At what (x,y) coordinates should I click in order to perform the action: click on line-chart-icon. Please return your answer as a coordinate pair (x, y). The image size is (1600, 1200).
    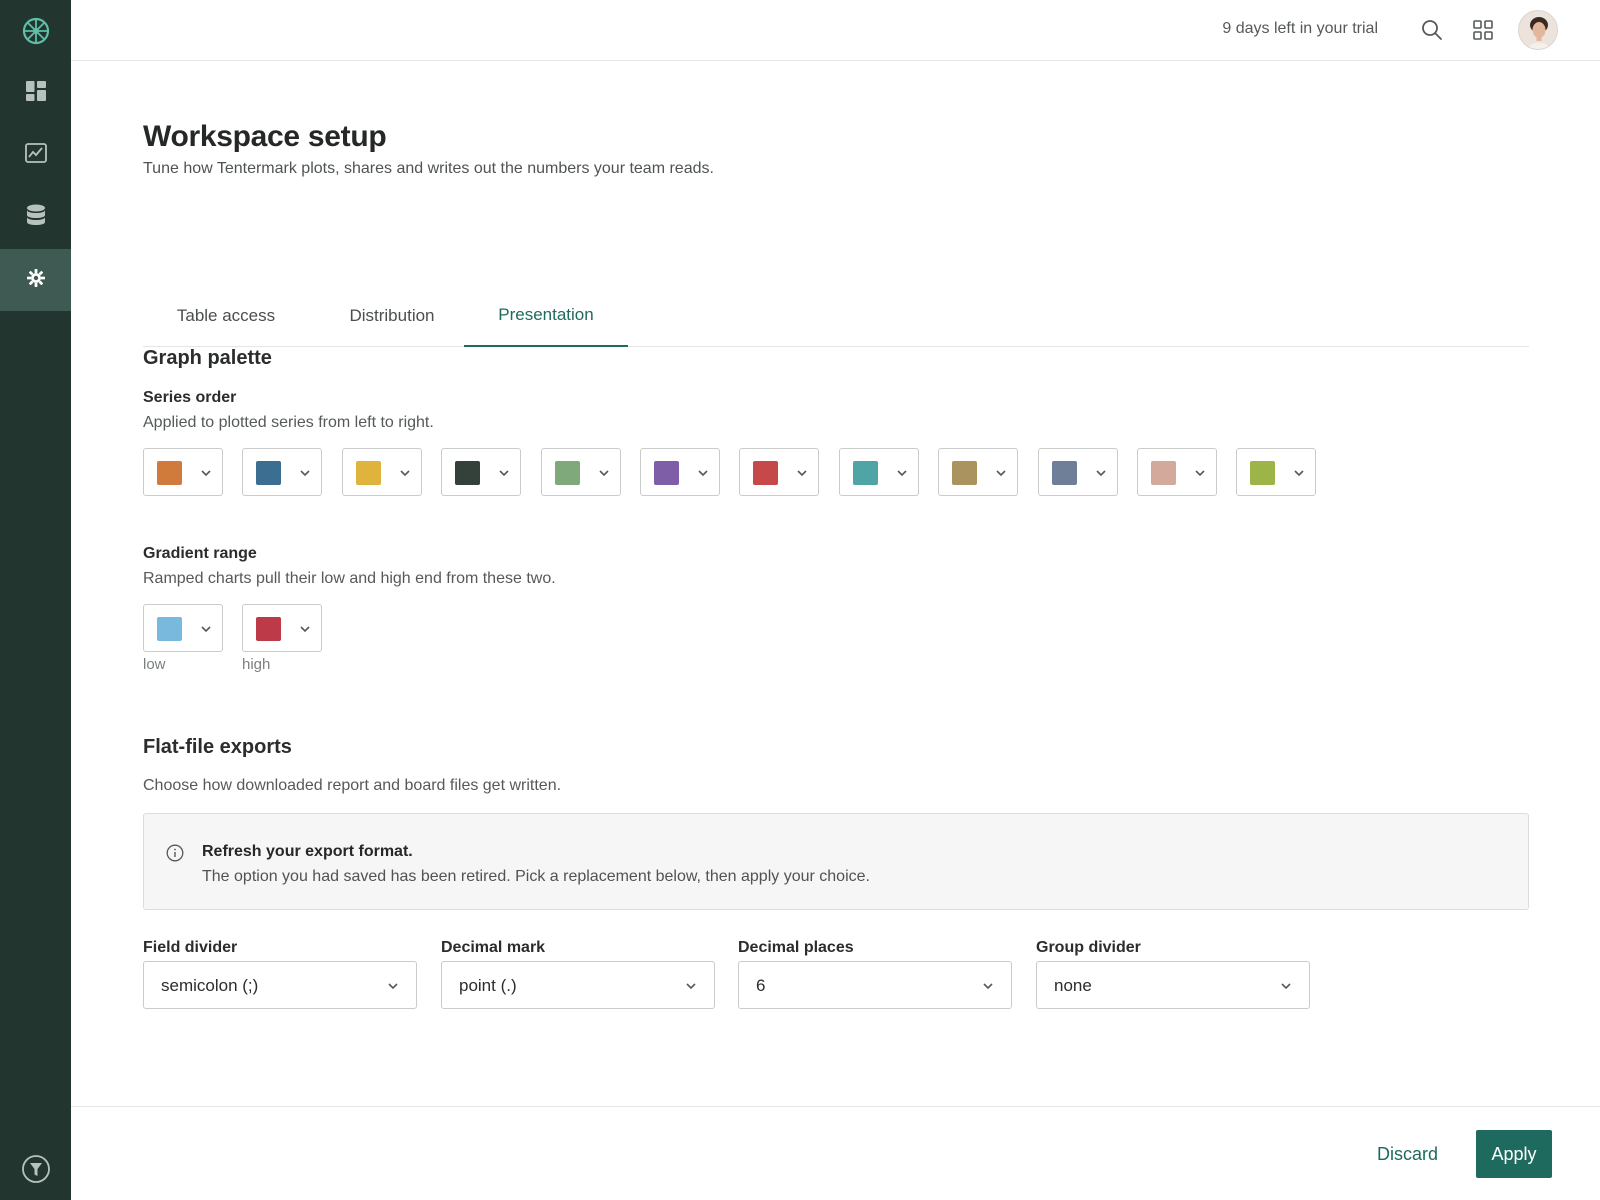
    Looking at the image, I should click on (35, 155).